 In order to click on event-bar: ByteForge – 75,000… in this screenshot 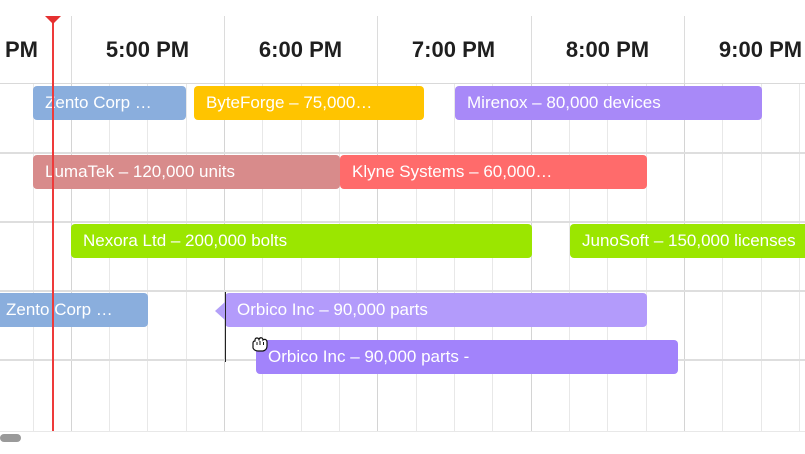, I will do `click(309, 103)`.